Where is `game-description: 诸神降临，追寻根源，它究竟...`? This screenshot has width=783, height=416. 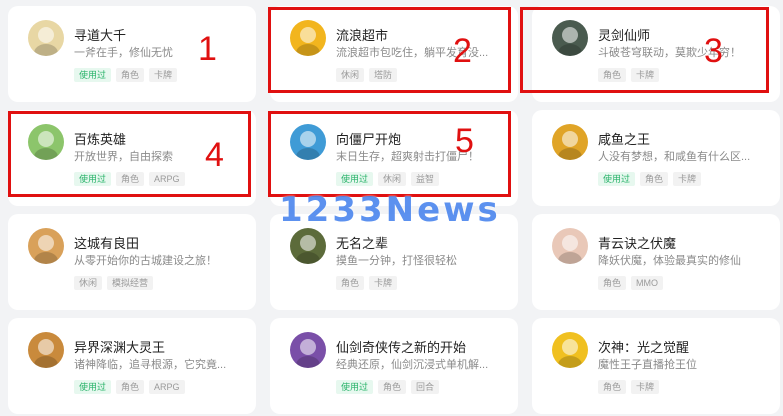 game-description: 诸神降临，追寻根源，它究竟... is located at coordinates (150, 365).